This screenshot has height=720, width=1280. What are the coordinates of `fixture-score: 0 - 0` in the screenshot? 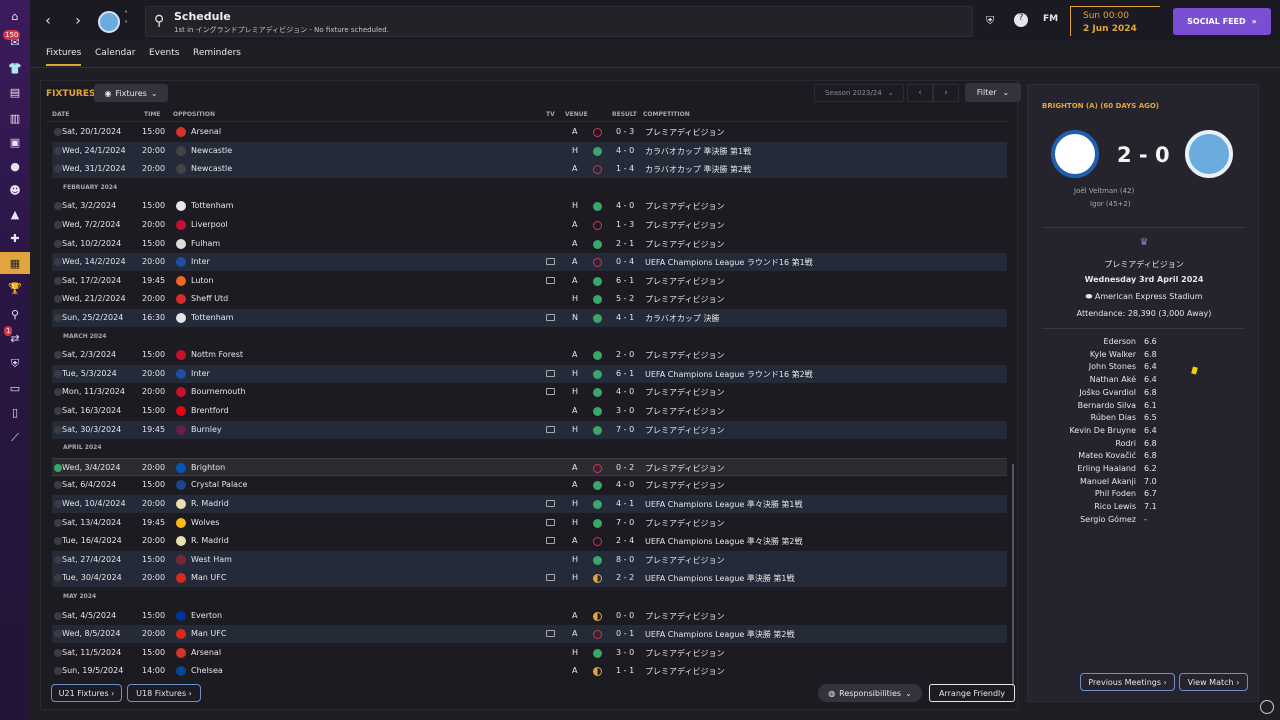 It's located at (625, 615).